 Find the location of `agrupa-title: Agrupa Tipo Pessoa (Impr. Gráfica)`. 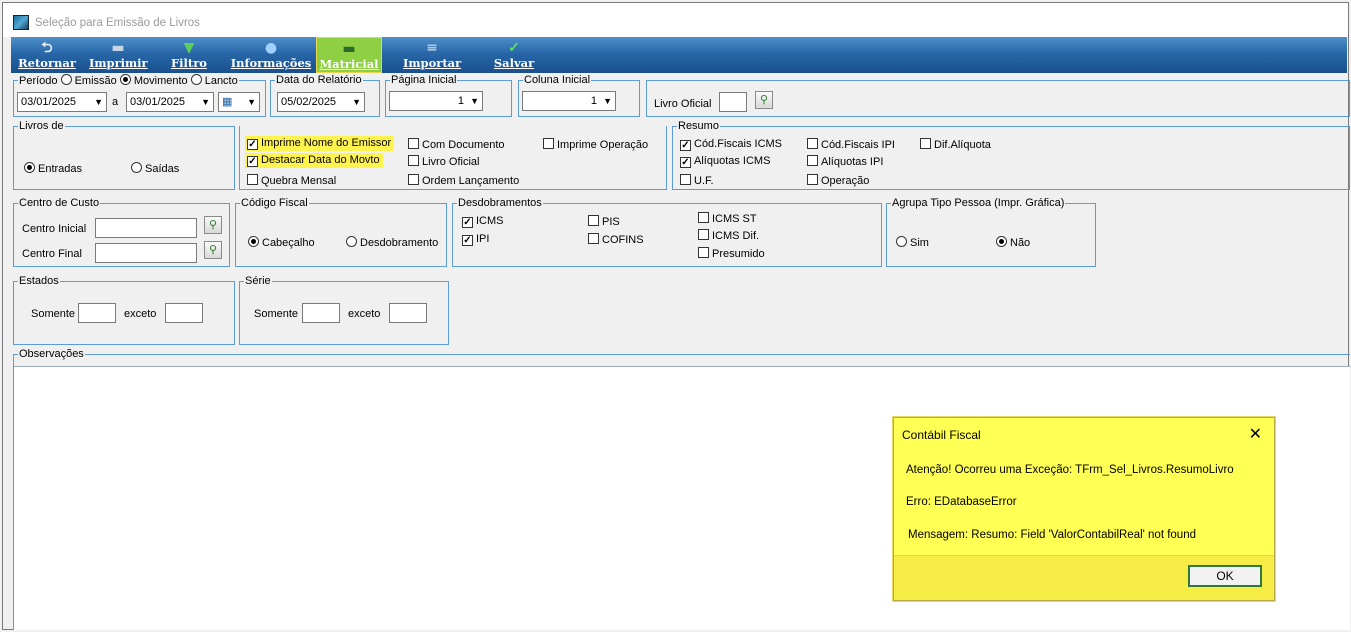

agrupa-title: Agrupa Tipo Pessoa (Impr. Gráfica) is located at coordinates (978, 203).